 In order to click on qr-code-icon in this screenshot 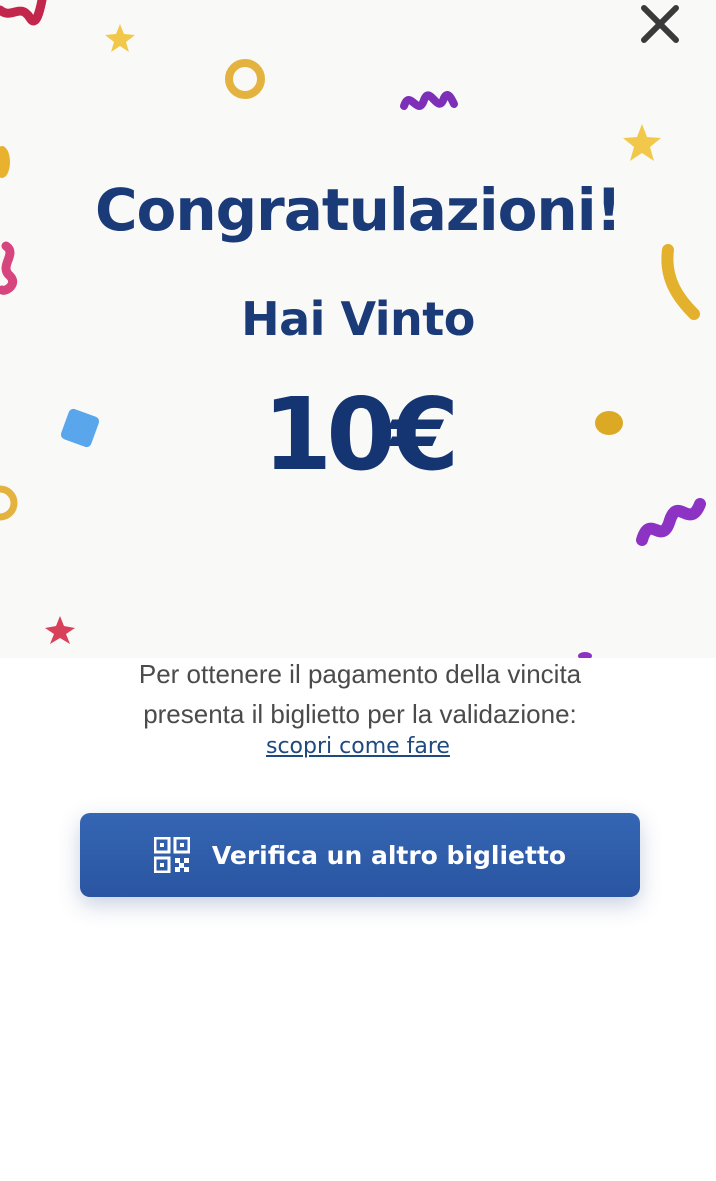, I will do `click(171, 855)`.